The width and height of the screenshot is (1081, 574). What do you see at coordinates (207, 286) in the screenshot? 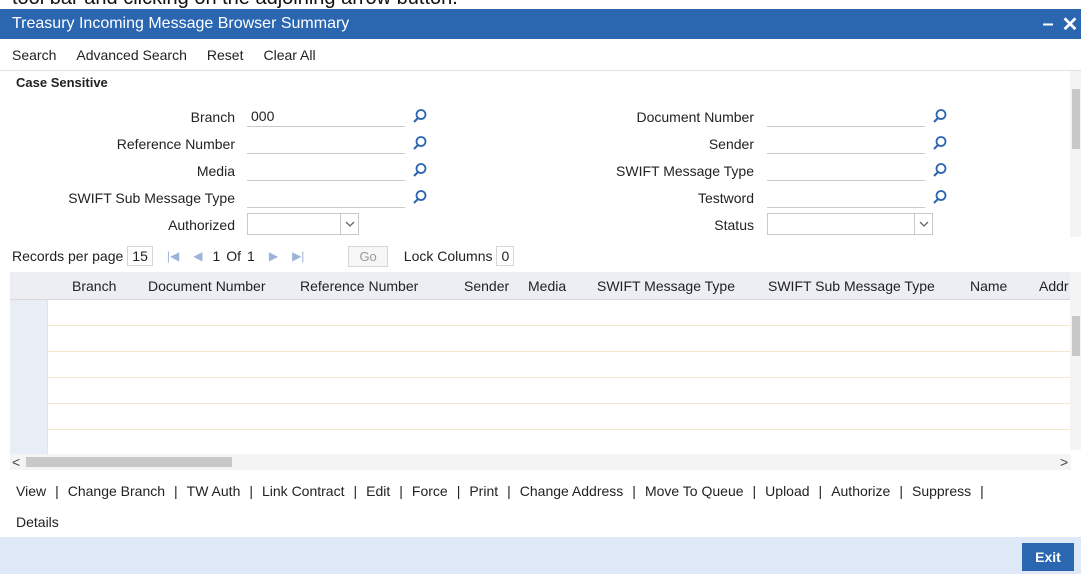
I see `column-header: Document Number` at bounding box center [207, 286].